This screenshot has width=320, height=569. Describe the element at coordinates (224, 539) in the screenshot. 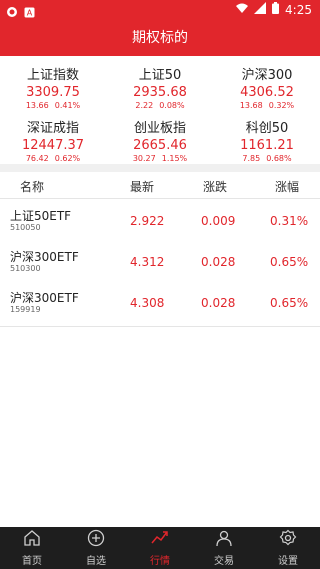

I see `user-icon` at that location.